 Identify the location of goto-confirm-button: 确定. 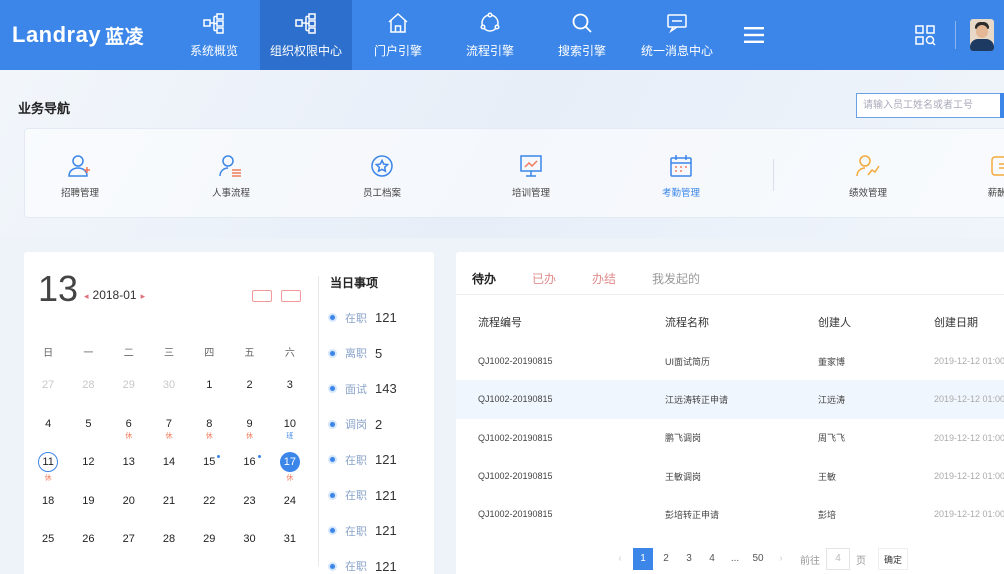
(893, 559).